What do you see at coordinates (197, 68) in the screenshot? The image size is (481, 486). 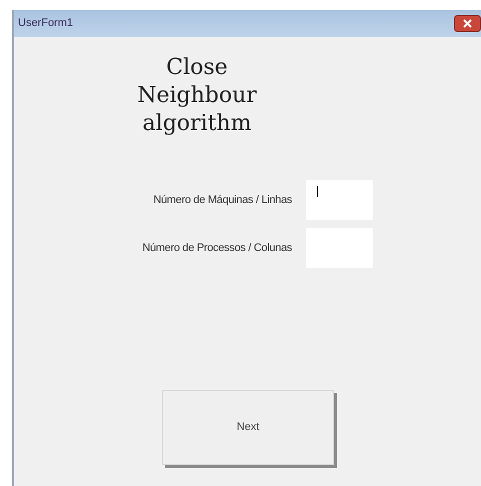 I see `heading-line: Close` at bounding box center [197, 68].